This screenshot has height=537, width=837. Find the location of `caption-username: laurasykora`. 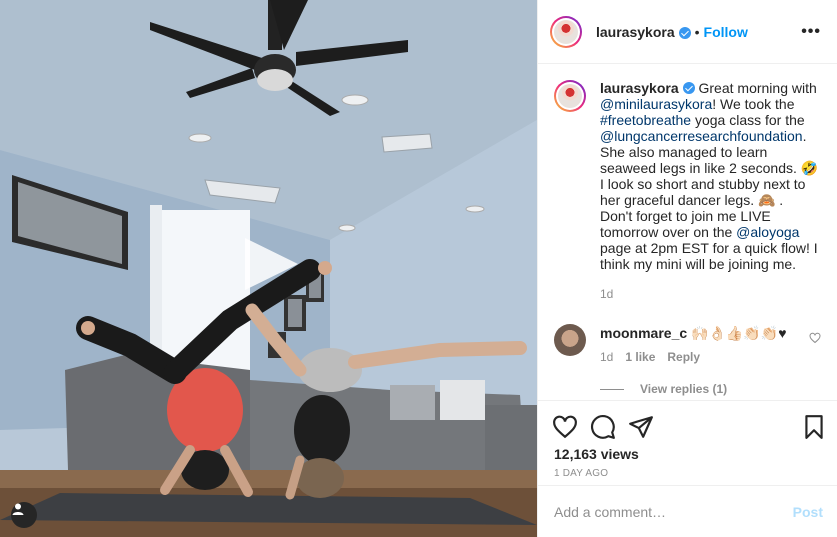

caption-username: laurasykora is located at coordinates (639, 88).